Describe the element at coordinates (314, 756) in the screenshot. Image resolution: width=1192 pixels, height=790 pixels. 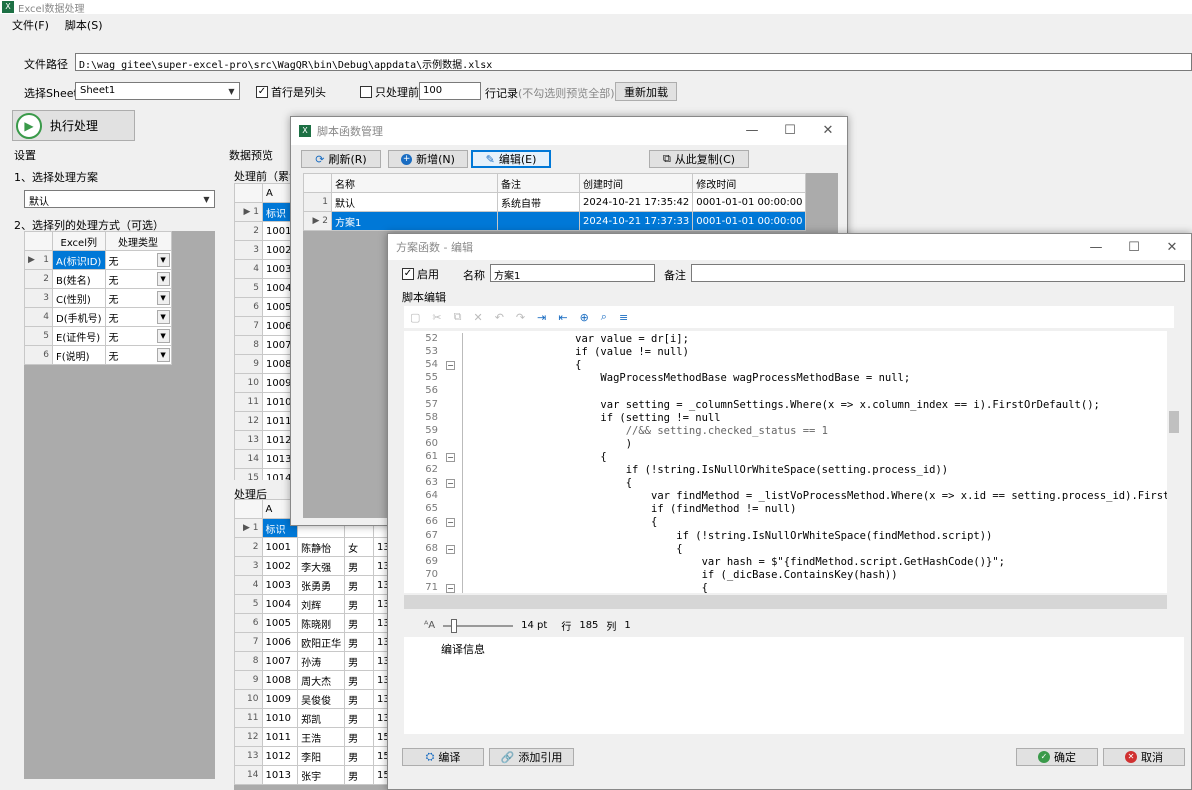
I see `table-row: 13 1012 李阳男 15` at that location.